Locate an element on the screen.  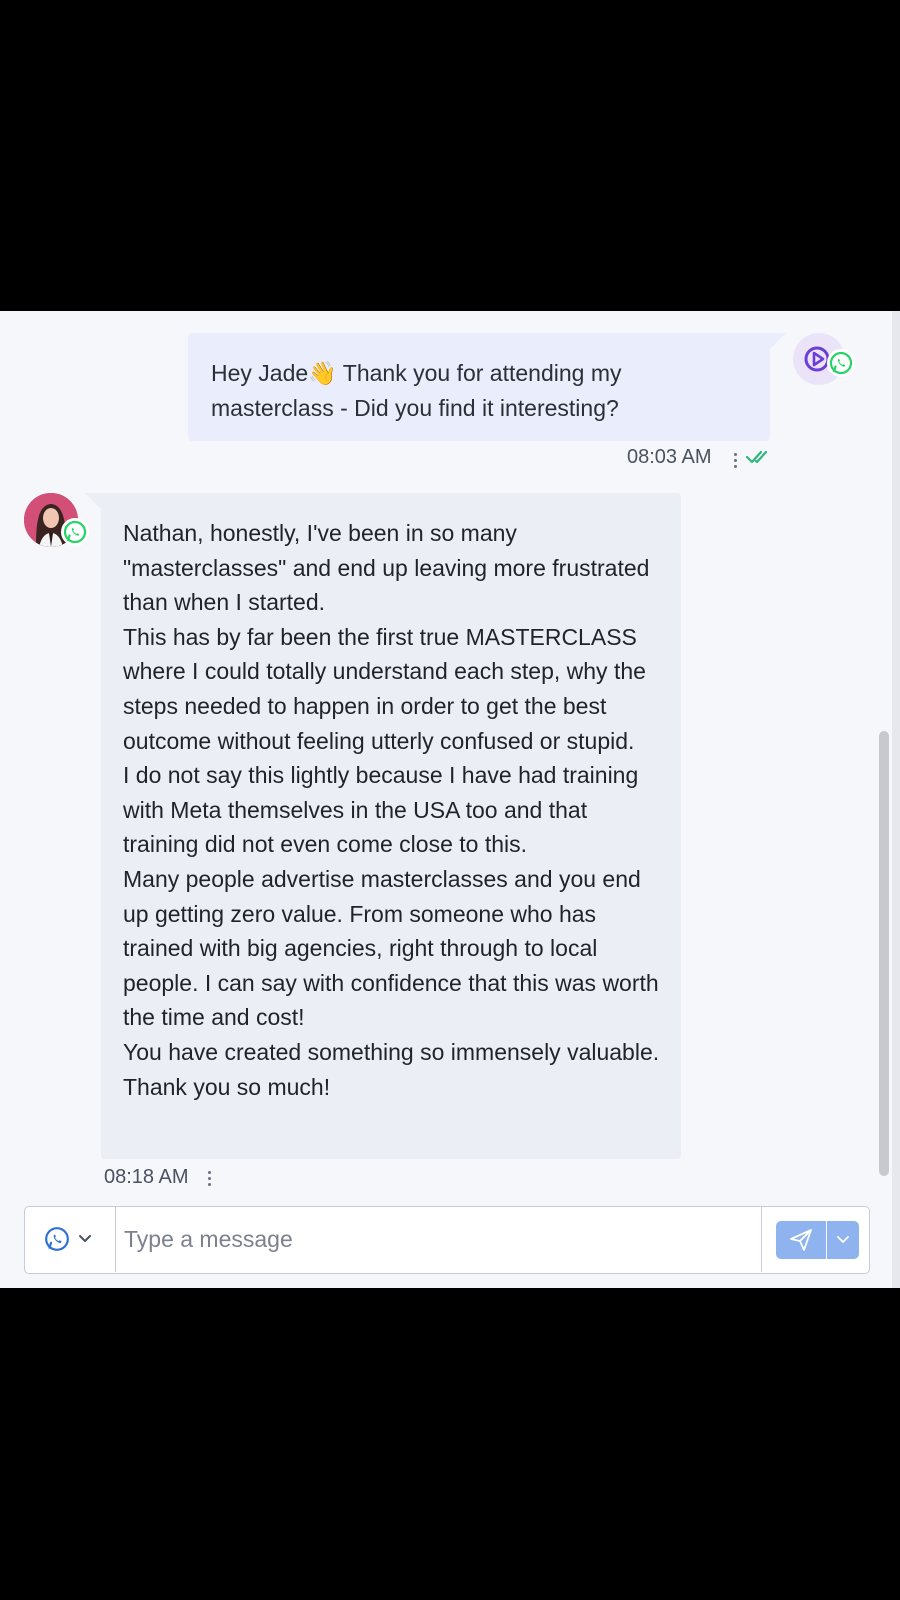
send-area is located at coordinates (815, 1239).